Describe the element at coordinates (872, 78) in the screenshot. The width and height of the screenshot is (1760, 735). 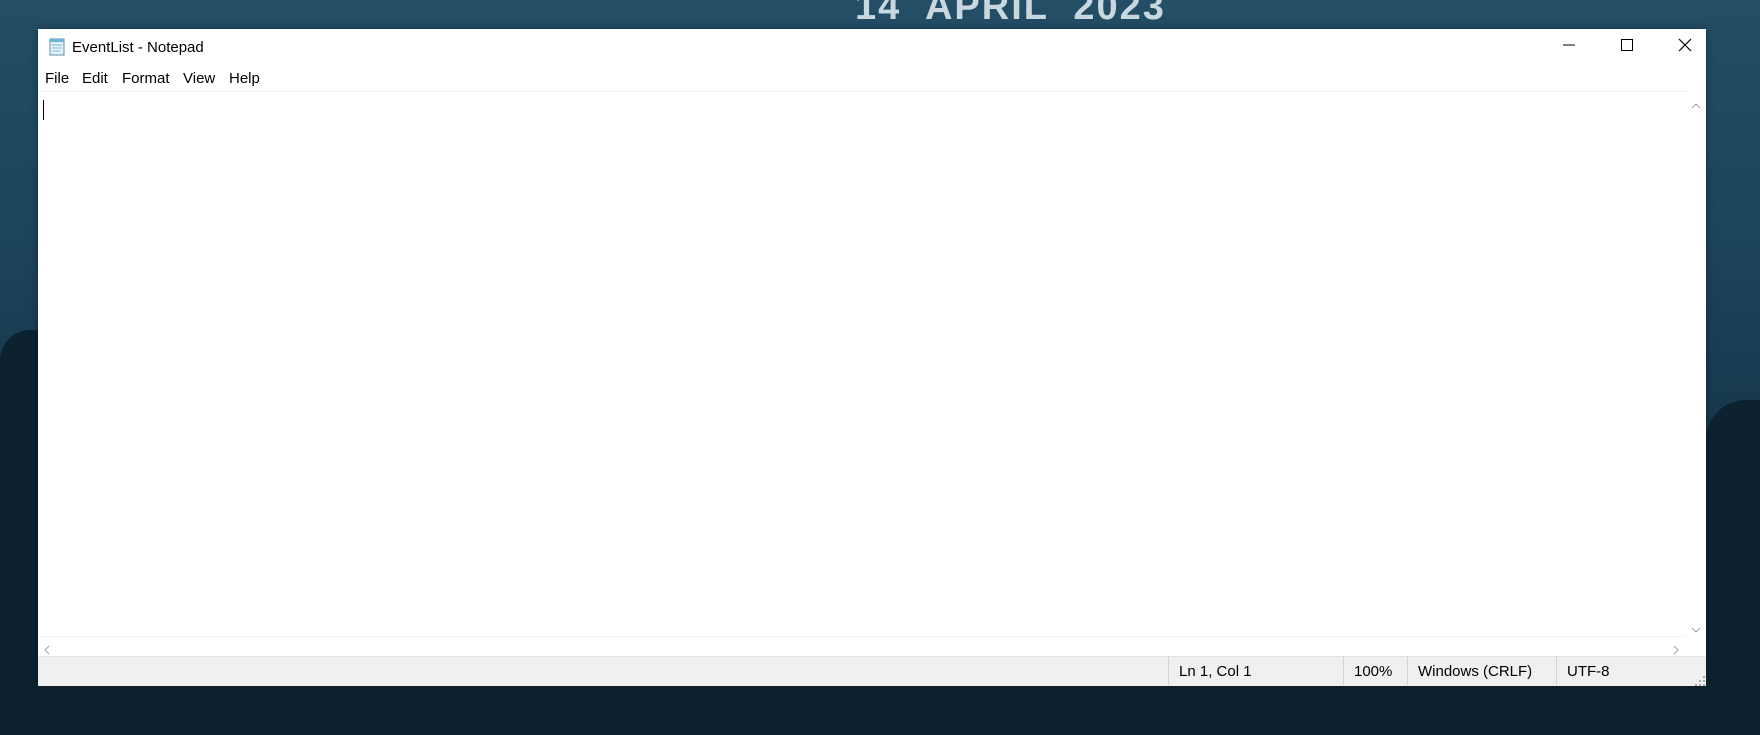
I see `menu-bar: File Edit Format View Help` at that location.